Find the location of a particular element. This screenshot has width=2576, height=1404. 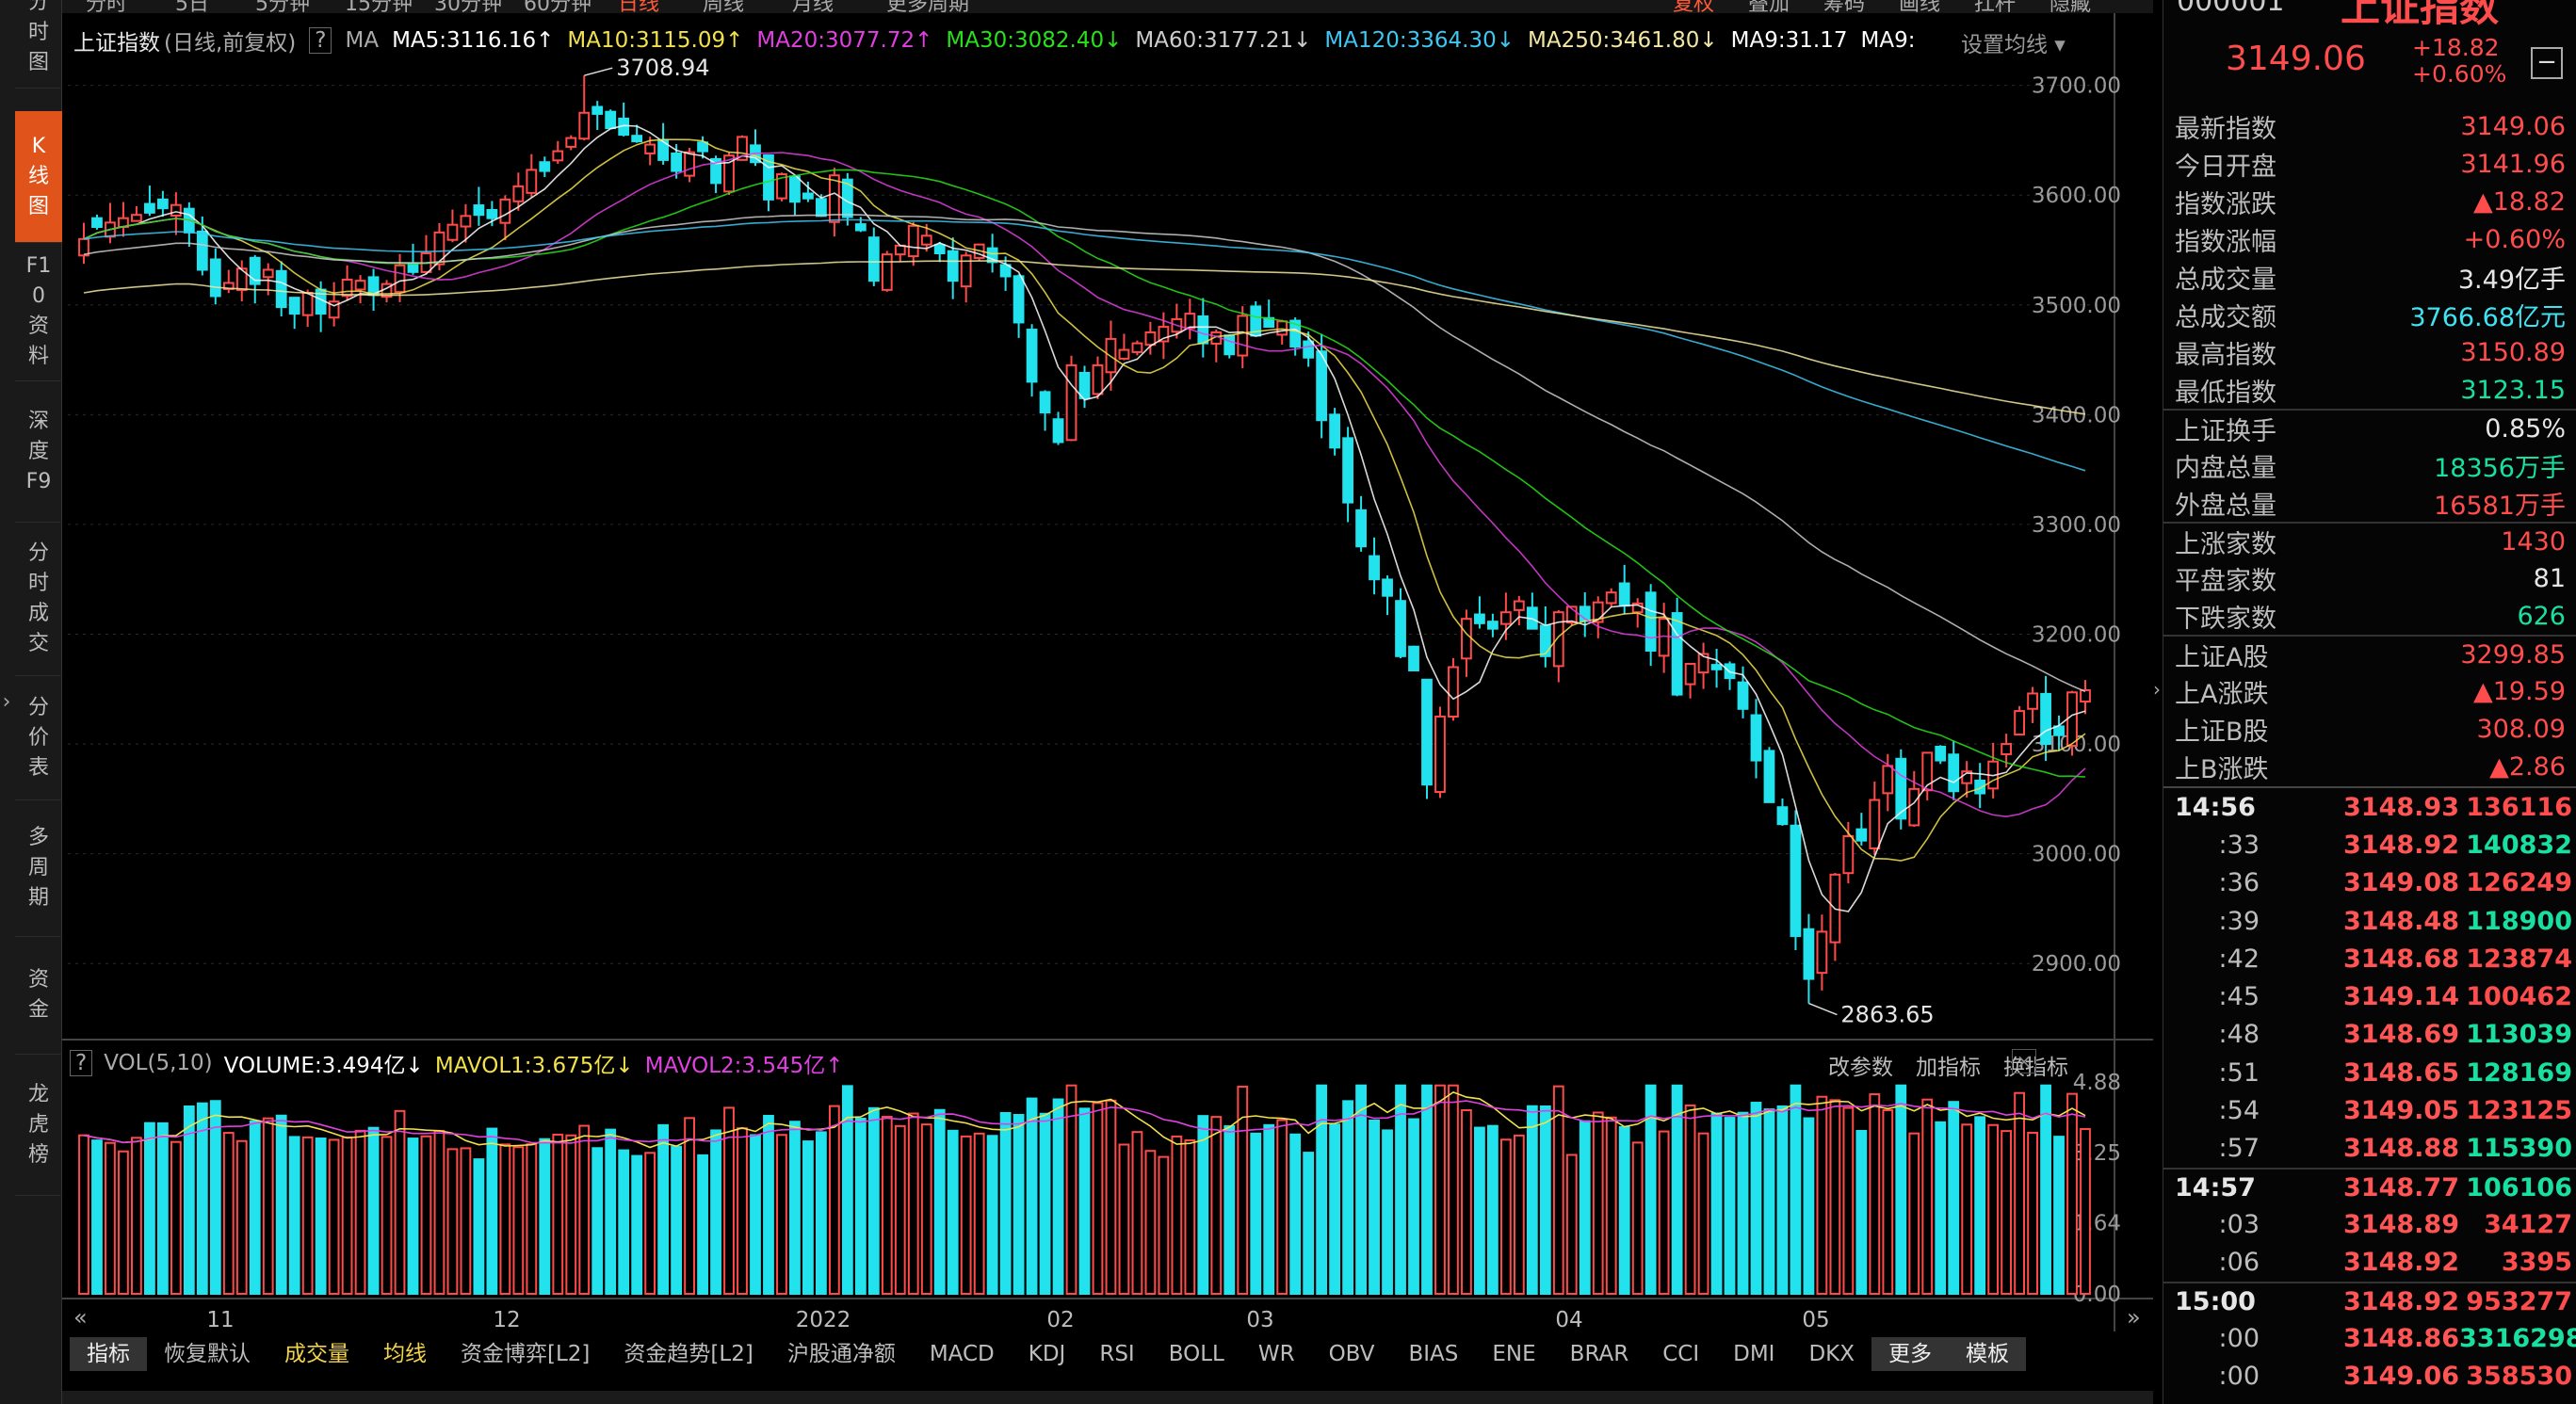

indicator-0: 指标 is located at coordinates (108, 1354).